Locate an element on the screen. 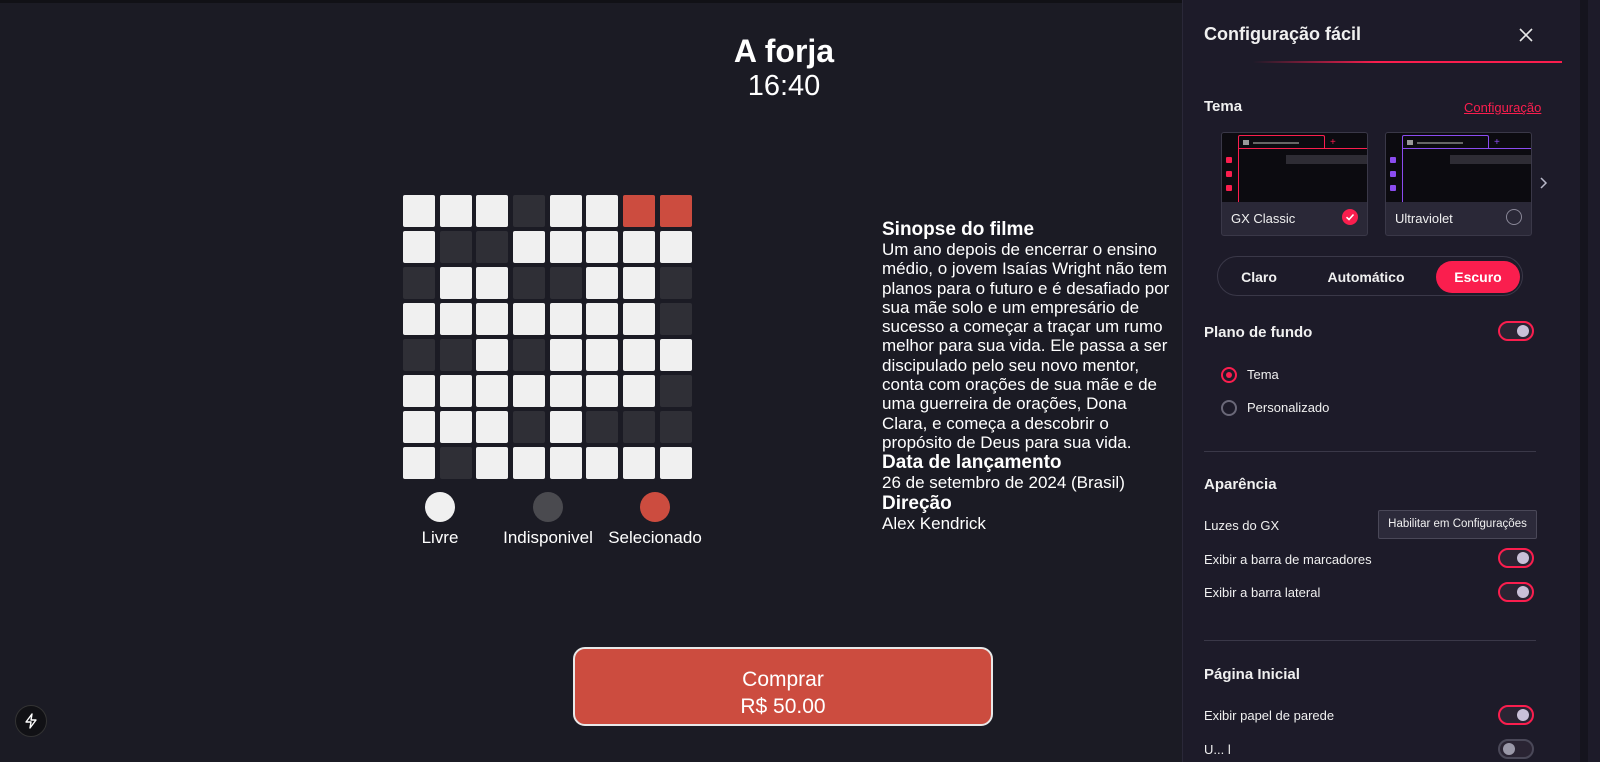 This screenshot has width=1600, height=762. partial-setting-toggle is located at coordinates (1516, 749).